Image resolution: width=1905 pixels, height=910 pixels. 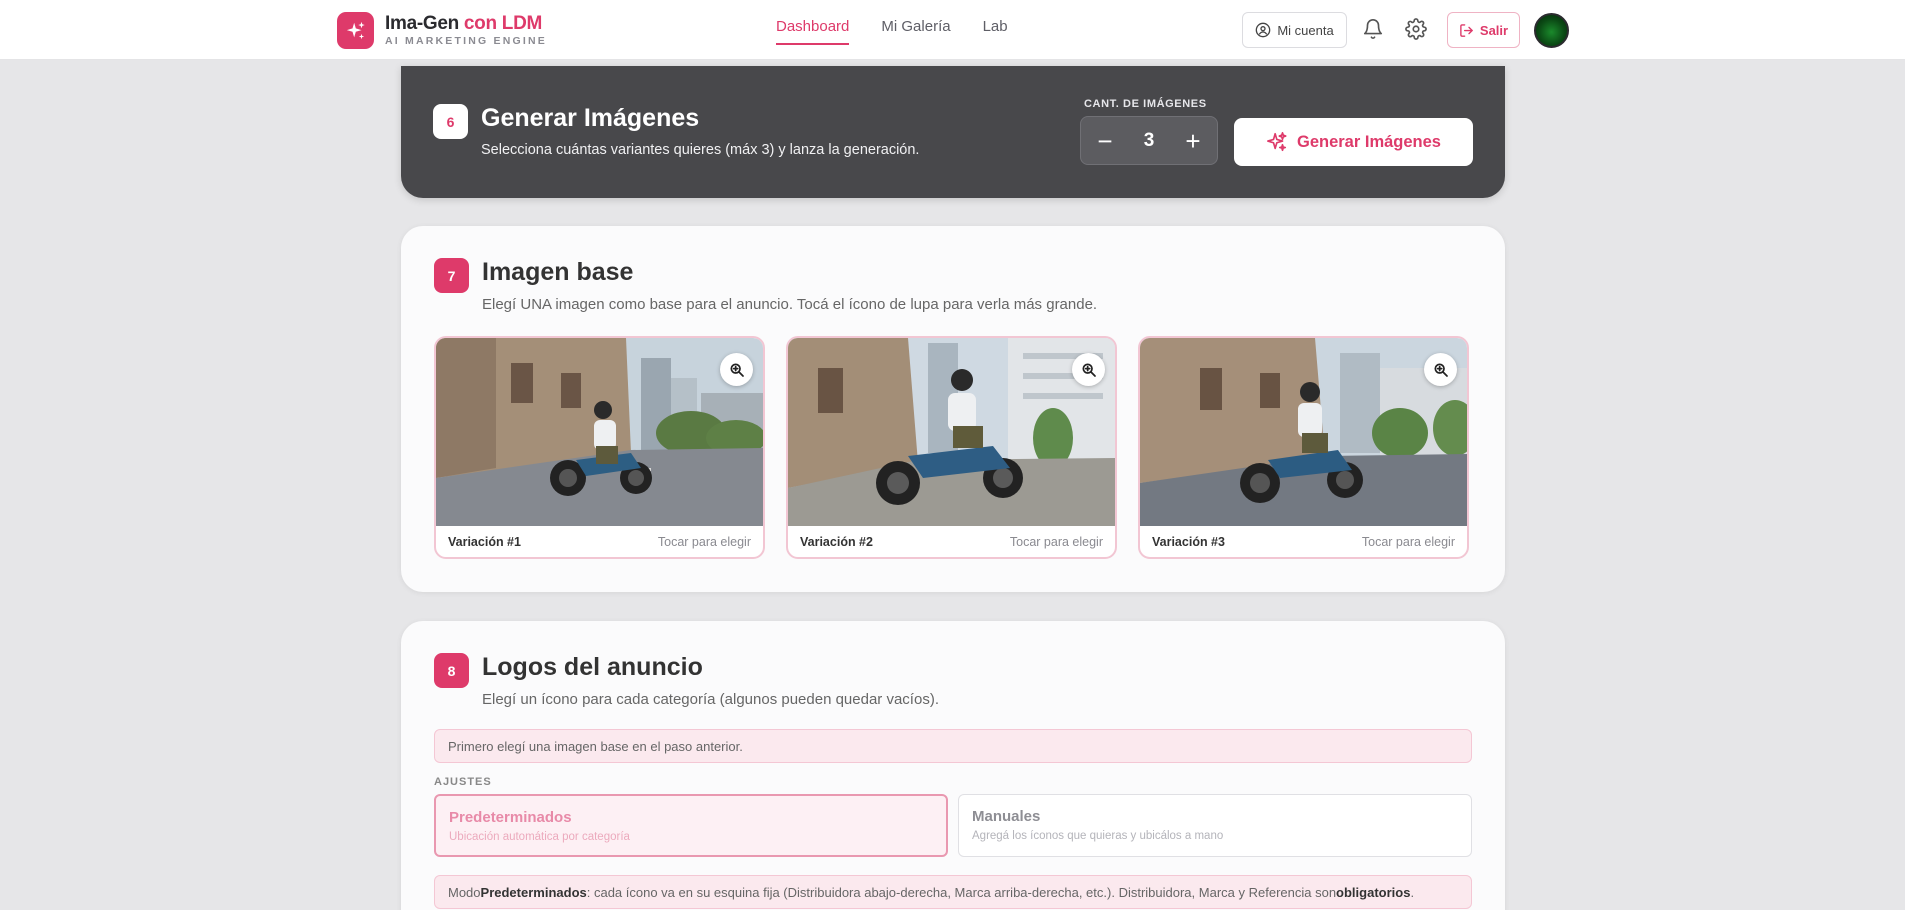 What do you see at coordinates (464, 23) in the screenshot?
I see `brand-title: Ima-Gen con LDM` at bounding box center [464, 23].